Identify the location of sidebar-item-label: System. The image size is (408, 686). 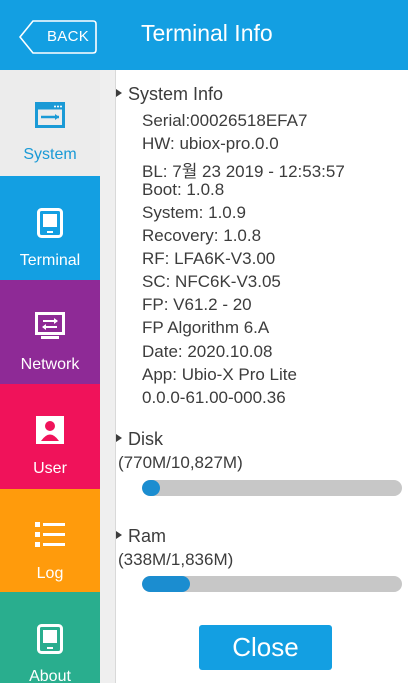
(50, 154).